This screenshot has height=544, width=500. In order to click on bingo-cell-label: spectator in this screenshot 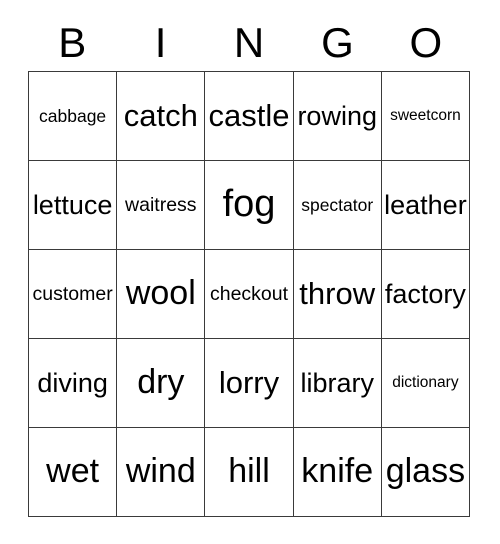, I will do `click(337, 204)`.